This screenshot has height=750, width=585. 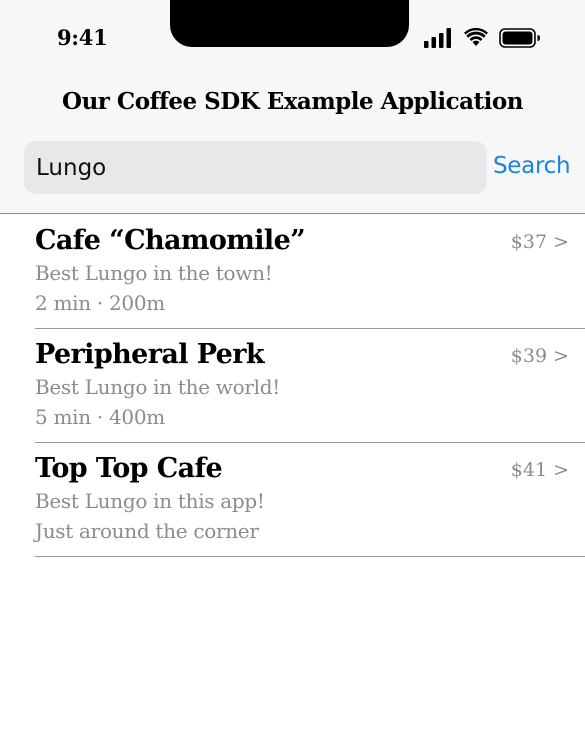 What do you see at coordinates (532, 166) in the screenshot?
I see `search-button: Search` at bounding box center [532, 166].